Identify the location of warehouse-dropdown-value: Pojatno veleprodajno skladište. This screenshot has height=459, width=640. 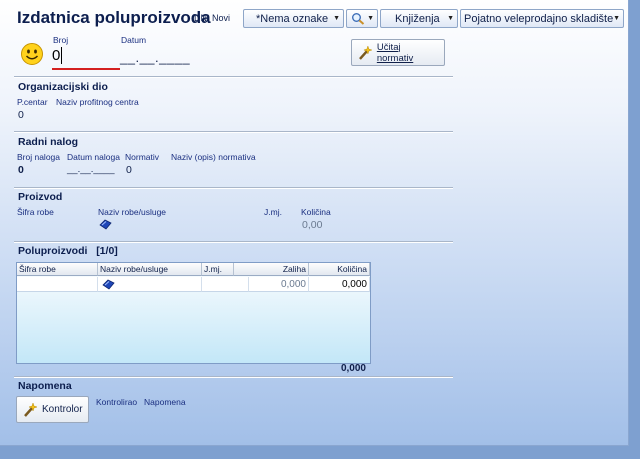
(539, 18).